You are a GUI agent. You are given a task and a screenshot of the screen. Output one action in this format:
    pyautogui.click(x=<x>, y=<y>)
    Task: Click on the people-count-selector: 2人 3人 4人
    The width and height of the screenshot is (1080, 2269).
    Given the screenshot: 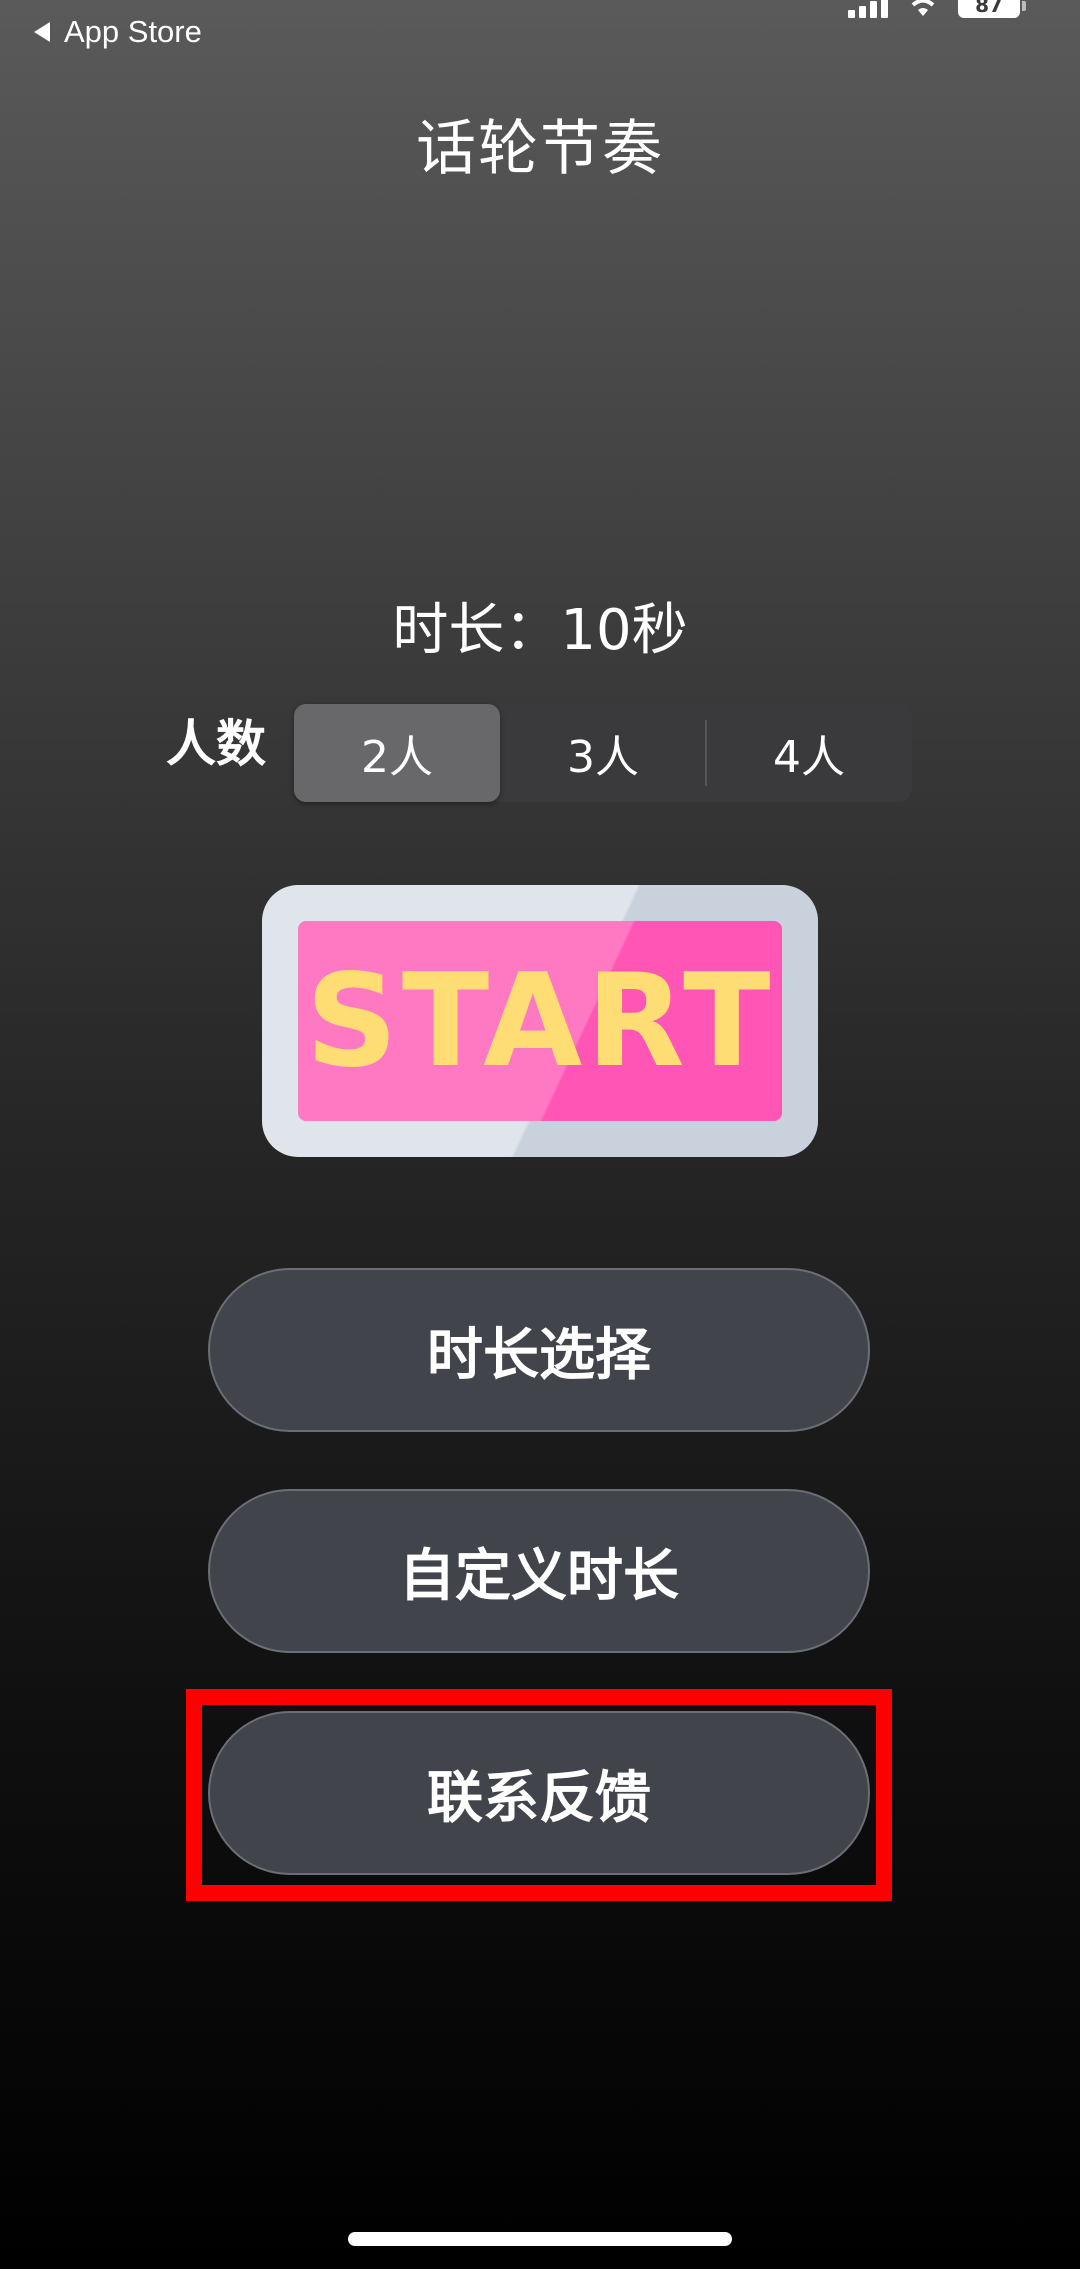 What is the action you would take?
    pyautogui.click(x=603, y=753)
    